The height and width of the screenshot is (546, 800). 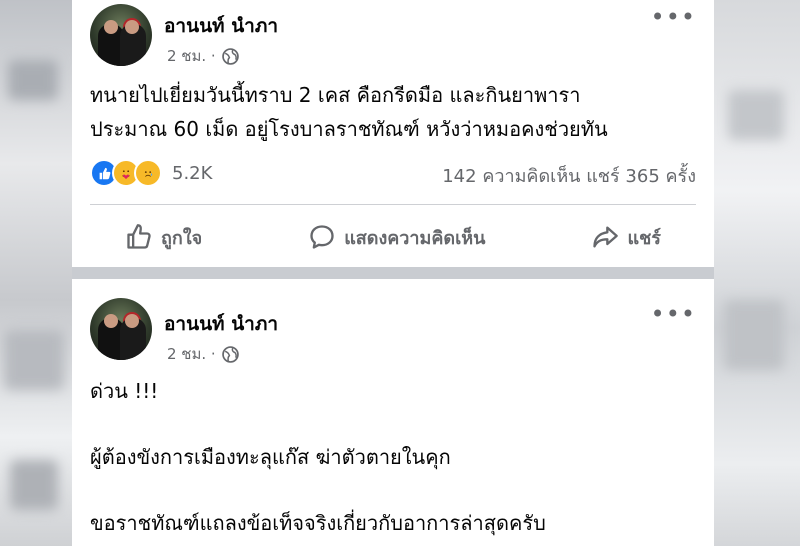 I want to click on share-button-label: แชร์, so click(x=644, y=238).